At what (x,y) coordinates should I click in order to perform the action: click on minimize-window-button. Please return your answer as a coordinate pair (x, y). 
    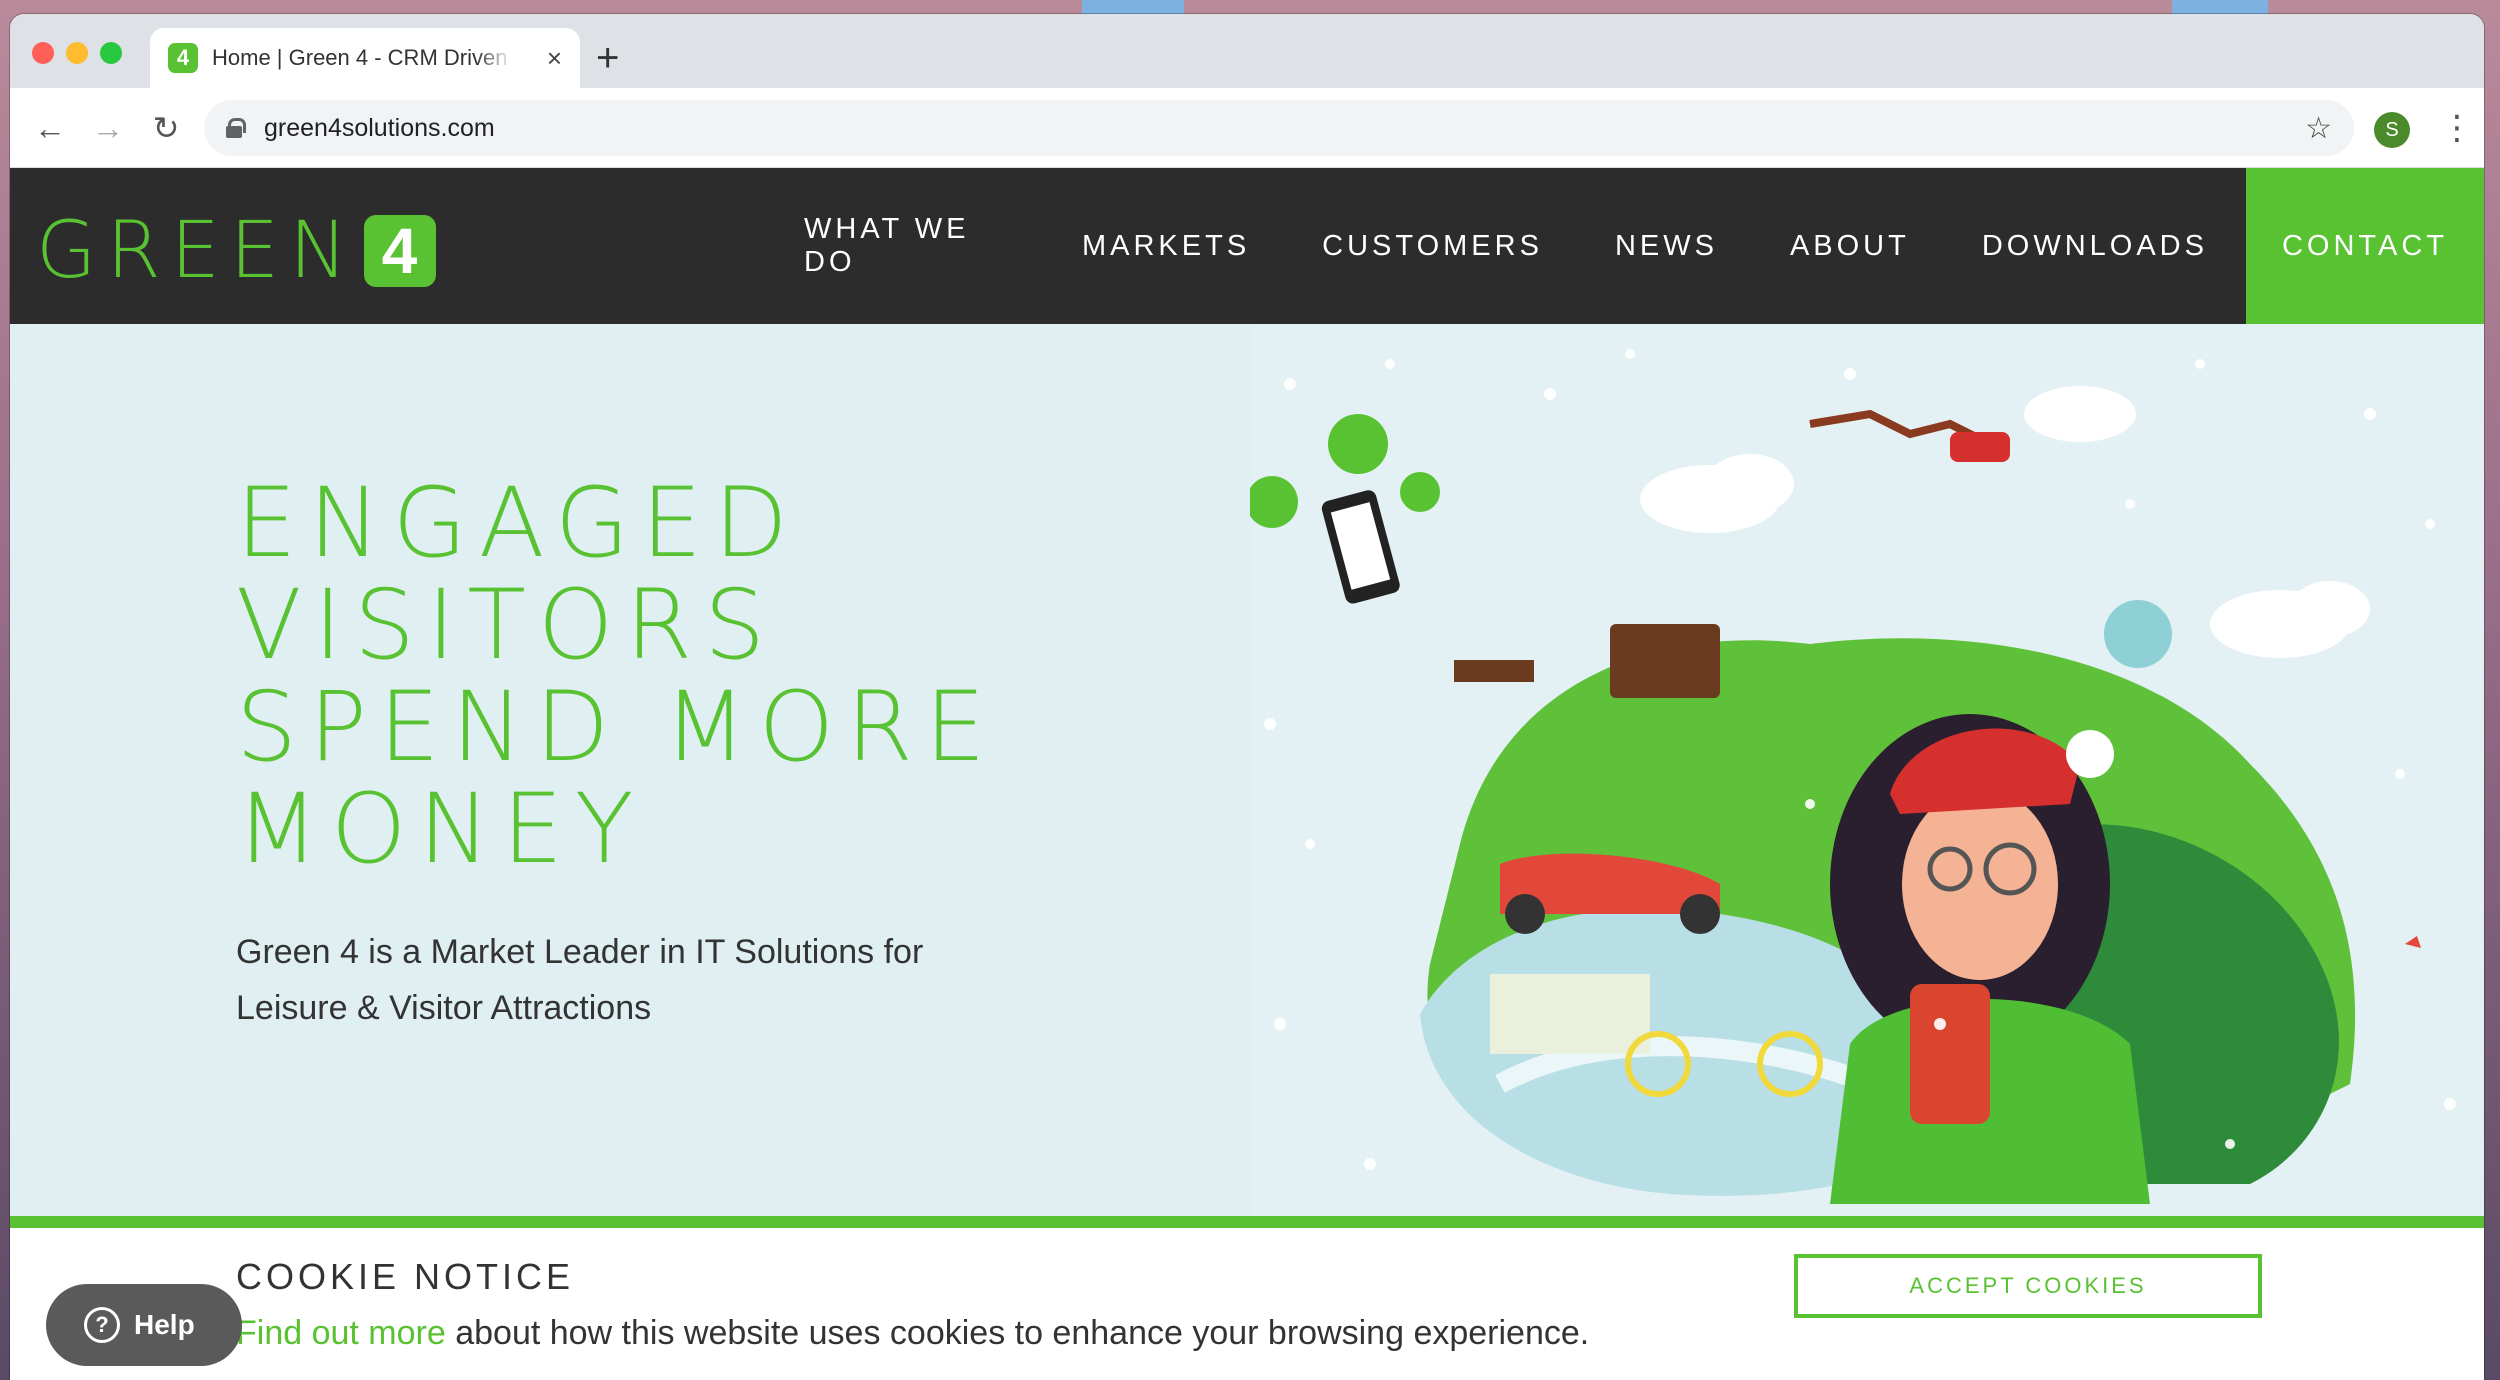
    Looking at the image, I should click on (77, 53).